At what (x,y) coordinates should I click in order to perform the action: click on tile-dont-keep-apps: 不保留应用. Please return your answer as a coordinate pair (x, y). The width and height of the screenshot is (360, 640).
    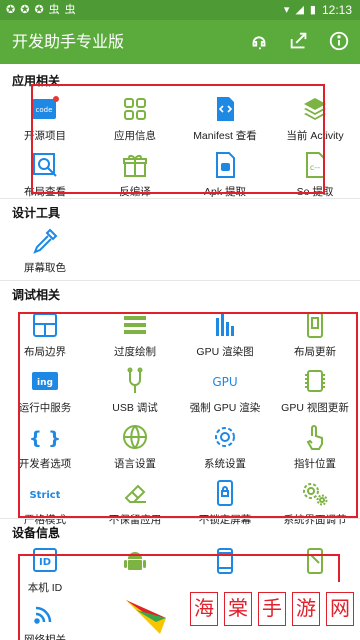
    Looking at the image, I should click on (135, 504).